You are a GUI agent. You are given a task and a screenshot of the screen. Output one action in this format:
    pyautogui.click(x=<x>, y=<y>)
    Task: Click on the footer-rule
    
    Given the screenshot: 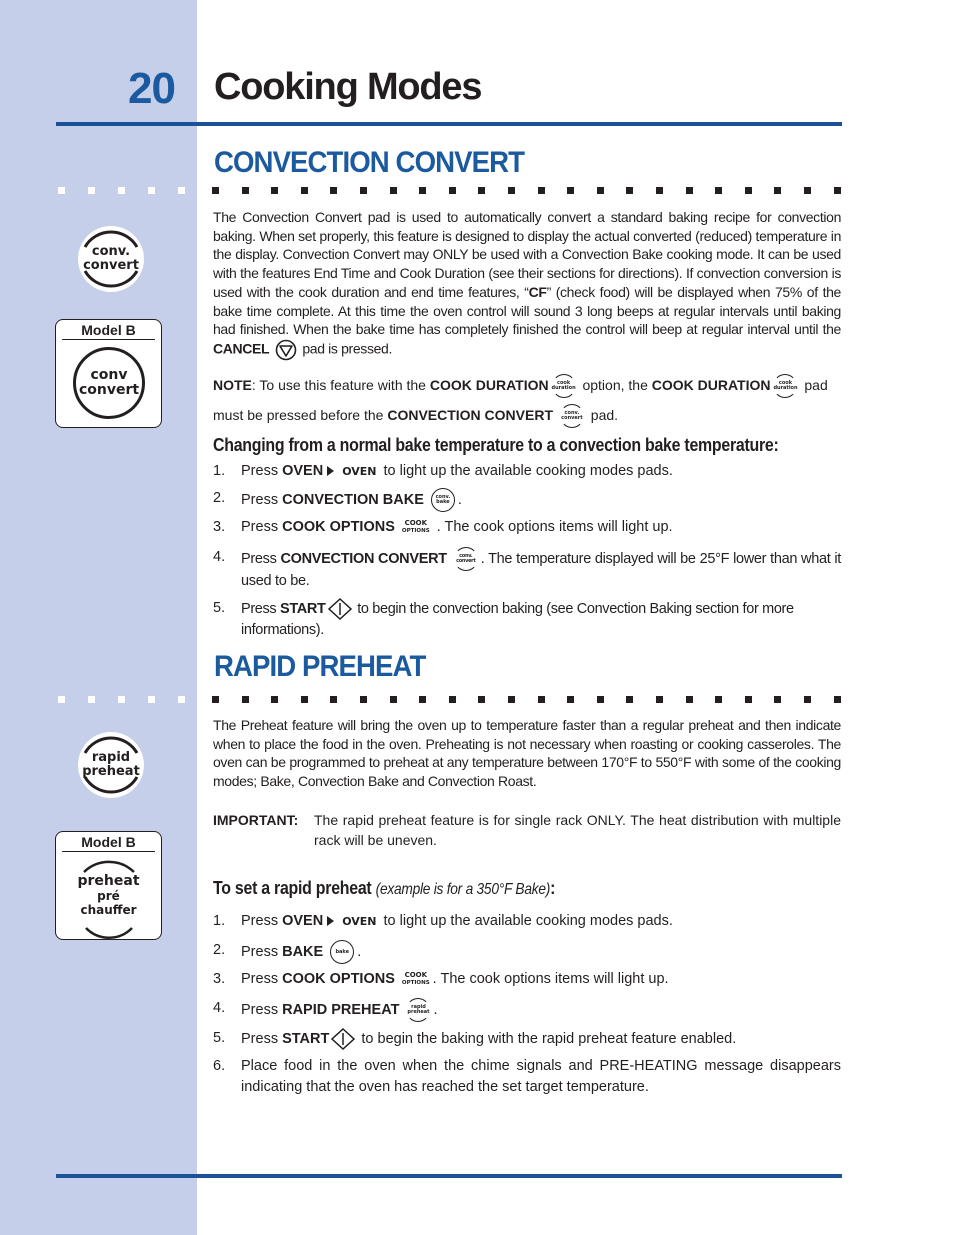 What is the action you would take?
    pyautogui.click(x=449, y=1176)
    